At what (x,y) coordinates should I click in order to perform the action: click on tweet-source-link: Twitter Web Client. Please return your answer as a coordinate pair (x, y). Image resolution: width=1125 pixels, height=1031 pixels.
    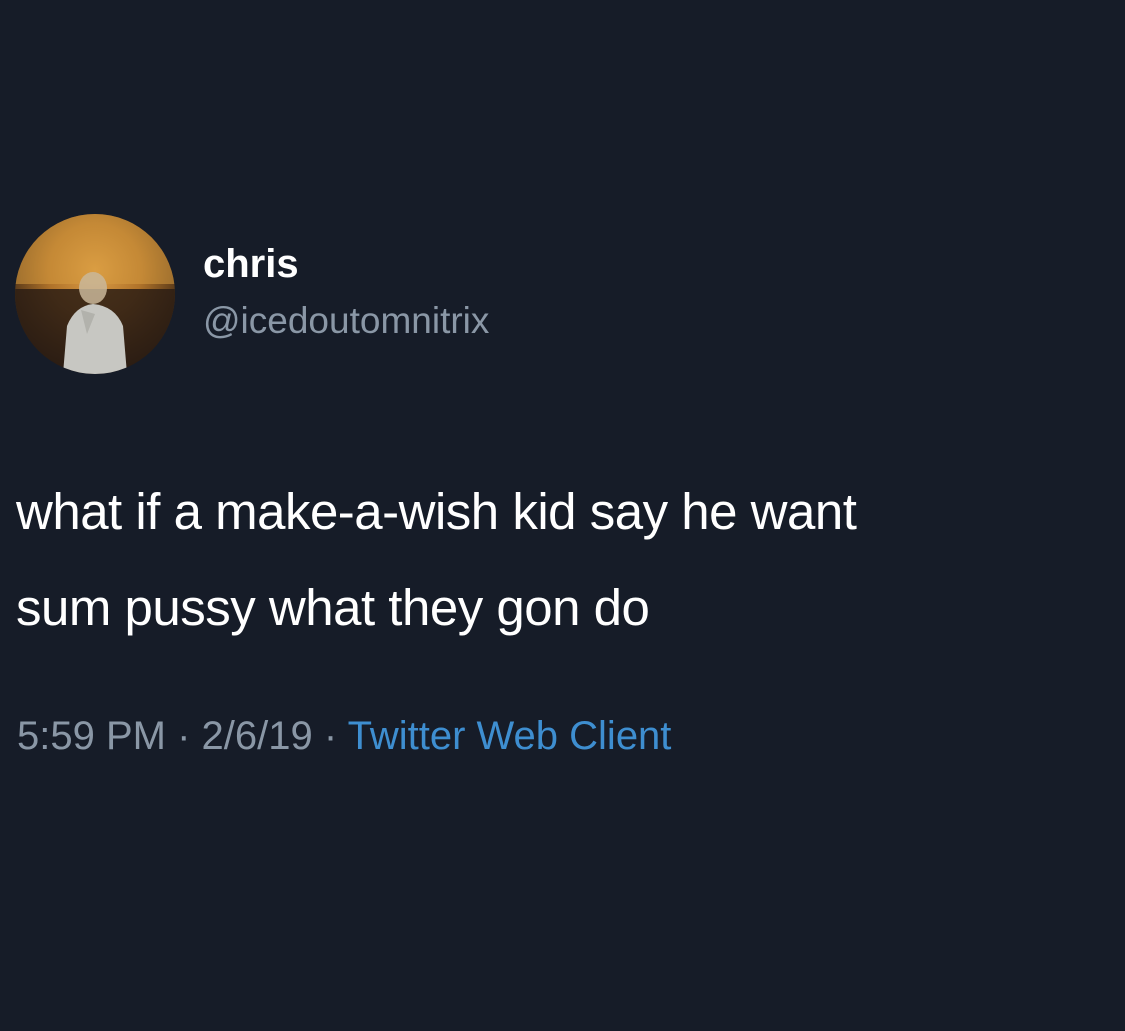
    Looking at the image, I should click on (510, 736).